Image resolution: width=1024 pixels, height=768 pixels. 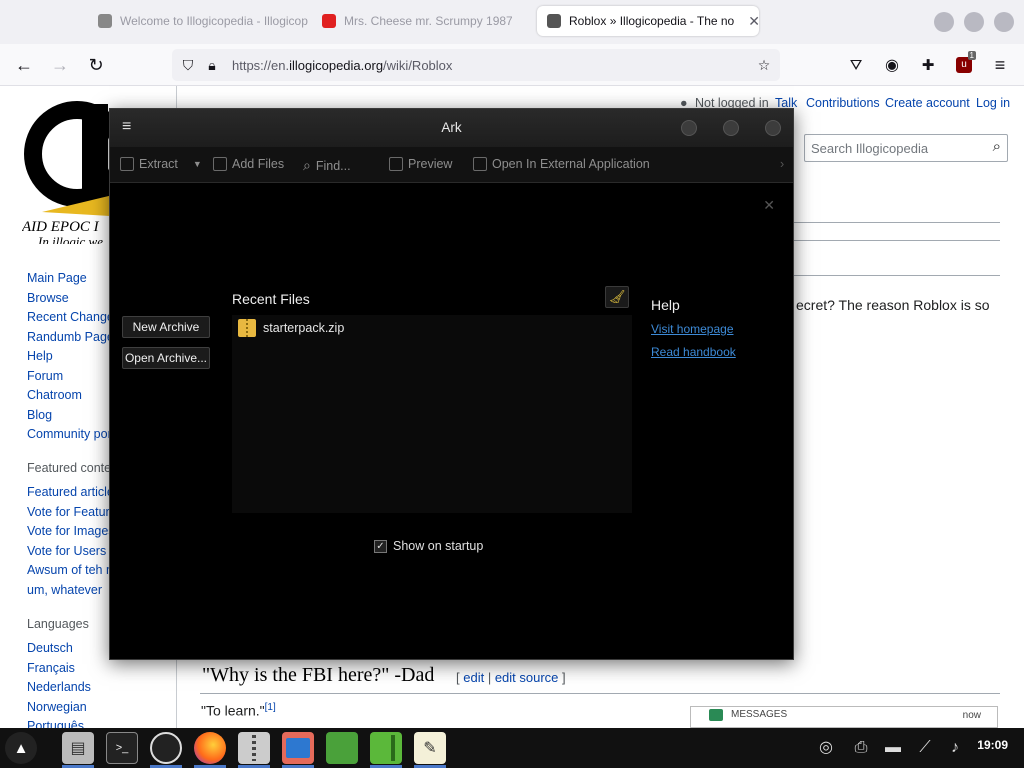 I want to click on sidebar-item-blog: Blog, so click(x=39, y=415).